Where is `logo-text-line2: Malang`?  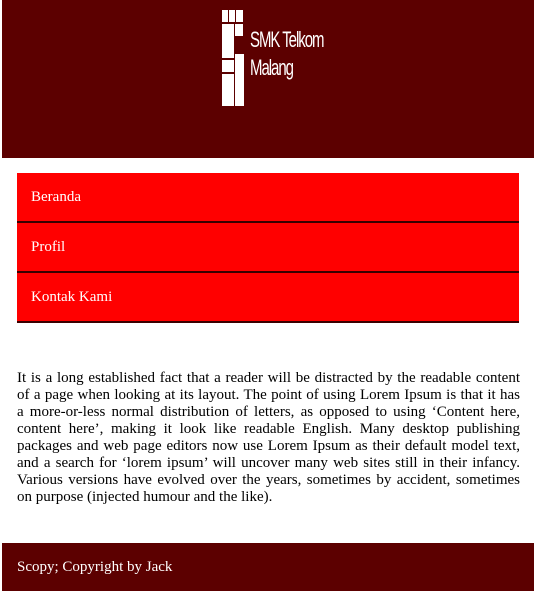
logo-text-line2: Malang is located at coordinates (272, 67).